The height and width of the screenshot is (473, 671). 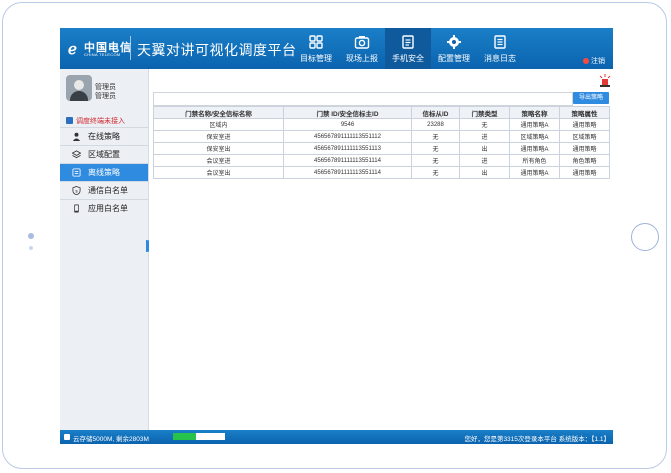 I want to click on alarm-icon, so click(x=605, y=81).